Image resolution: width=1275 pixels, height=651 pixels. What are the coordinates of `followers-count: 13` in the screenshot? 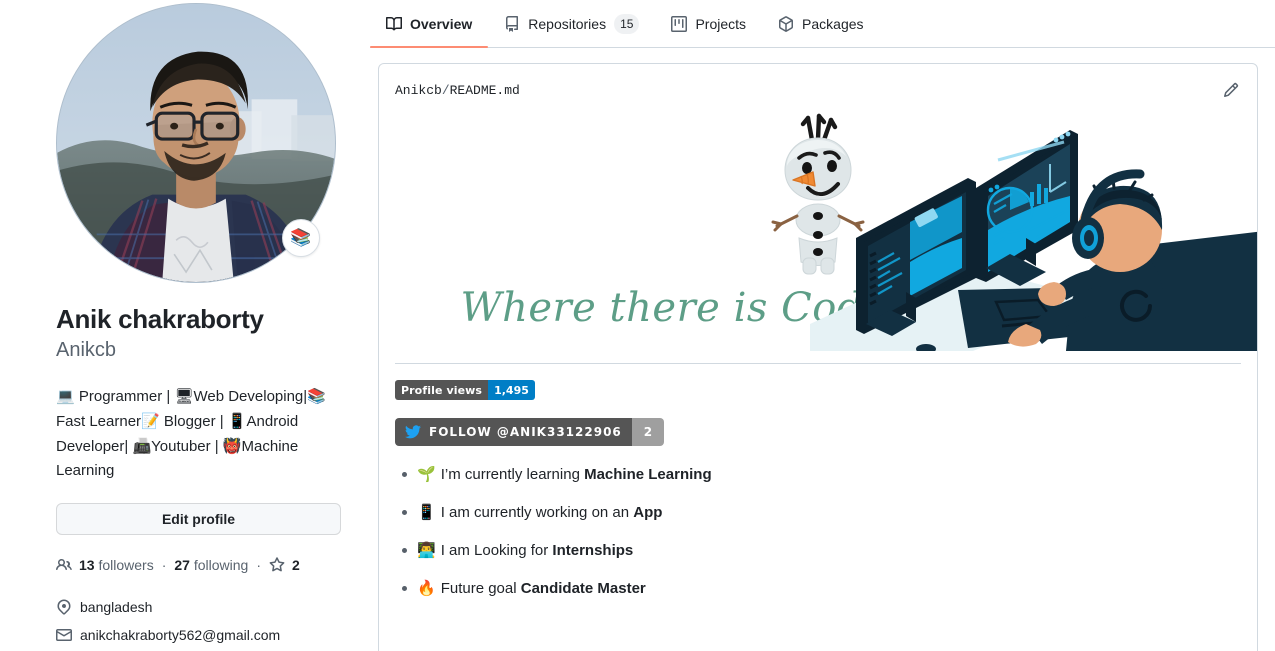 It's located at (87, 564).